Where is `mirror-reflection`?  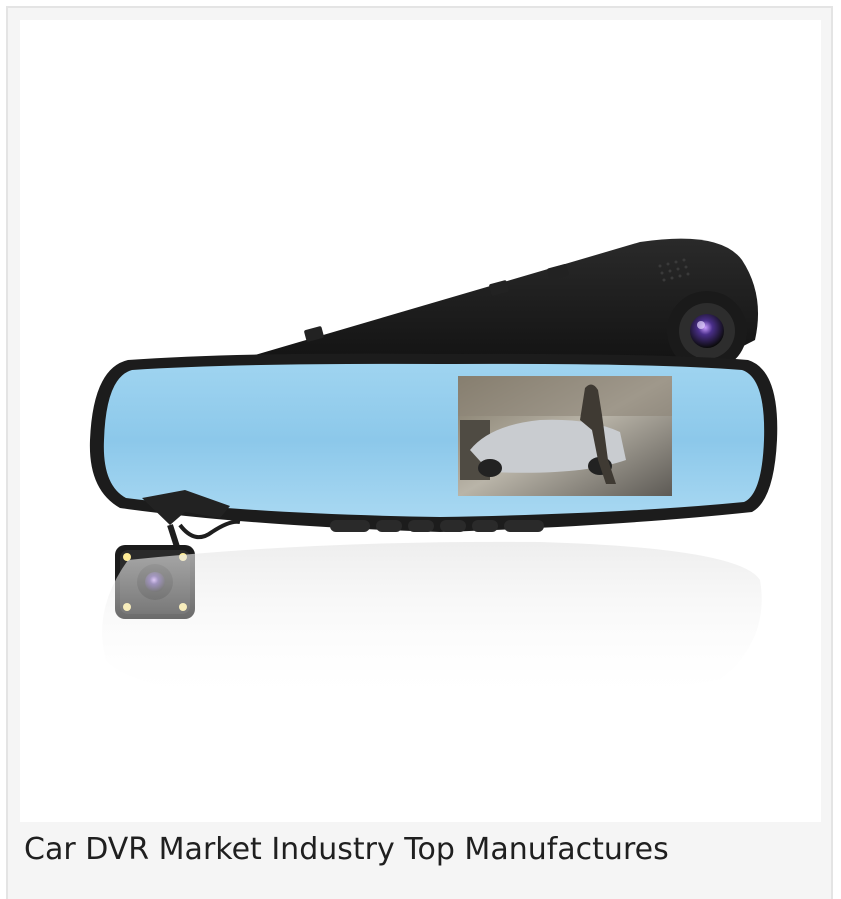
mirror-reflection is located at coordinates (432, 624).